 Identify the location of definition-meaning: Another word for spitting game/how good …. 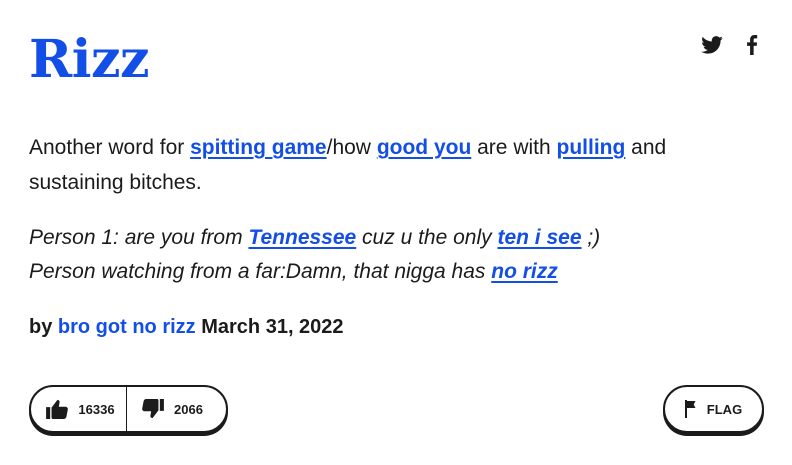
(389, 165).